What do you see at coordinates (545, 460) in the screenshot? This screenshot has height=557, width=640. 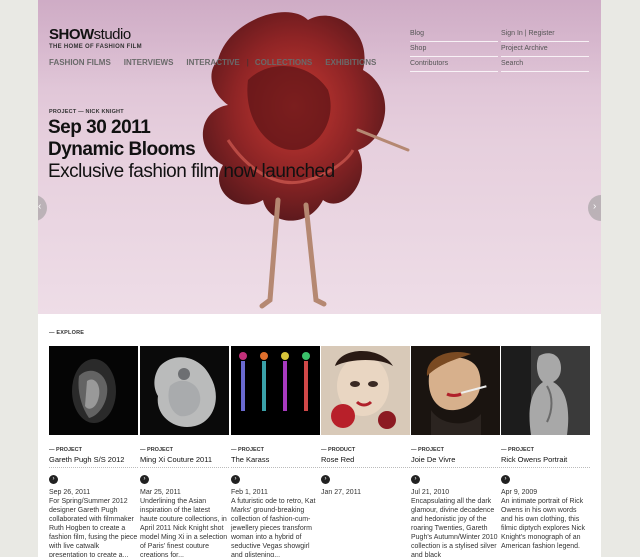 I see `card-title: Rick Owens Portrait` at bounding box center [545, 460].